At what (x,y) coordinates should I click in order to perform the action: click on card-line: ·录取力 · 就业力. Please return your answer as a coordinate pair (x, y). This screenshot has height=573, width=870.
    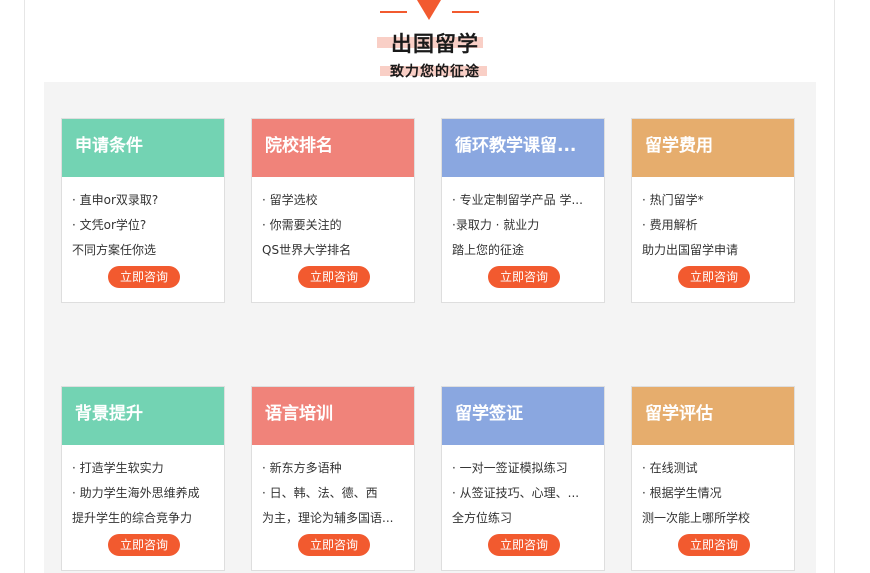
    Looking at the image, I should click on (496, 225).